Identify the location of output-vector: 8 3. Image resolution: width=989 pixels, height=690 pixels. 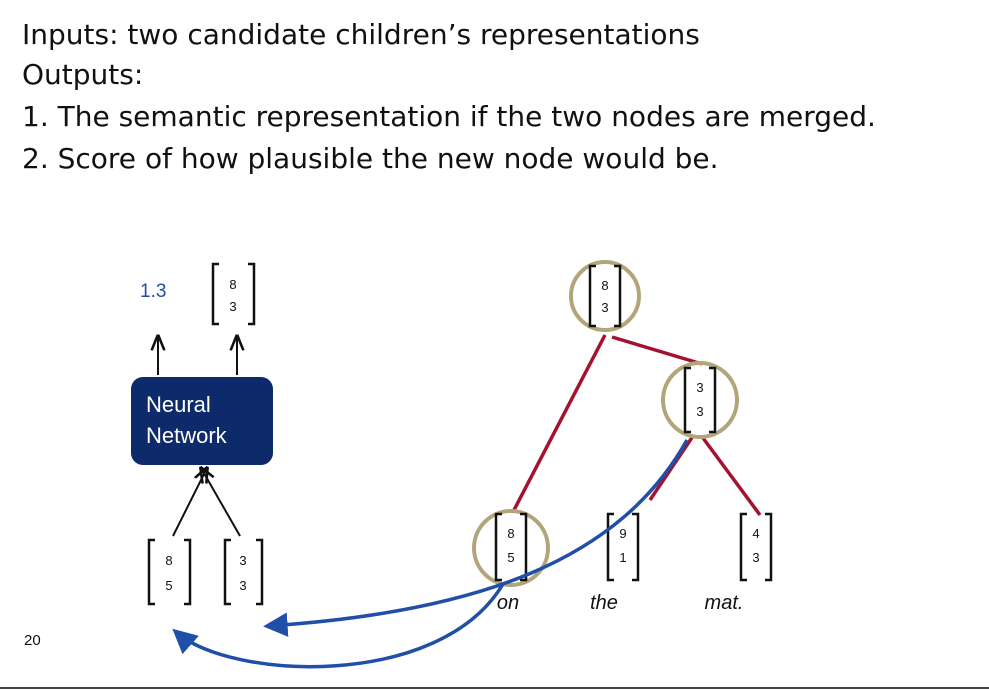
(233, 294).